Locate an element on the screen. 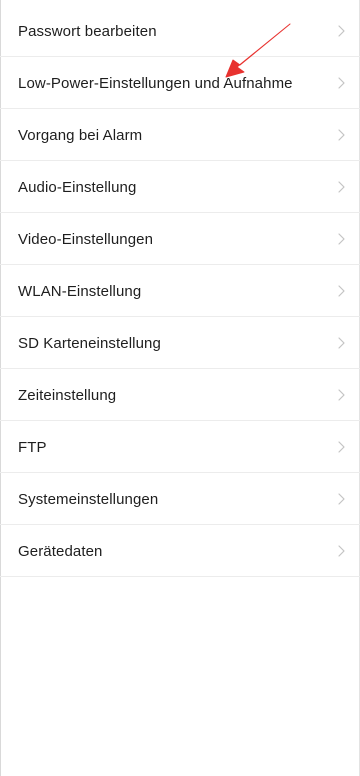 This screenshot has height=776, width=360. settings-item-wlan: WLAN-Einstellung is located at coordinates (180, 291).